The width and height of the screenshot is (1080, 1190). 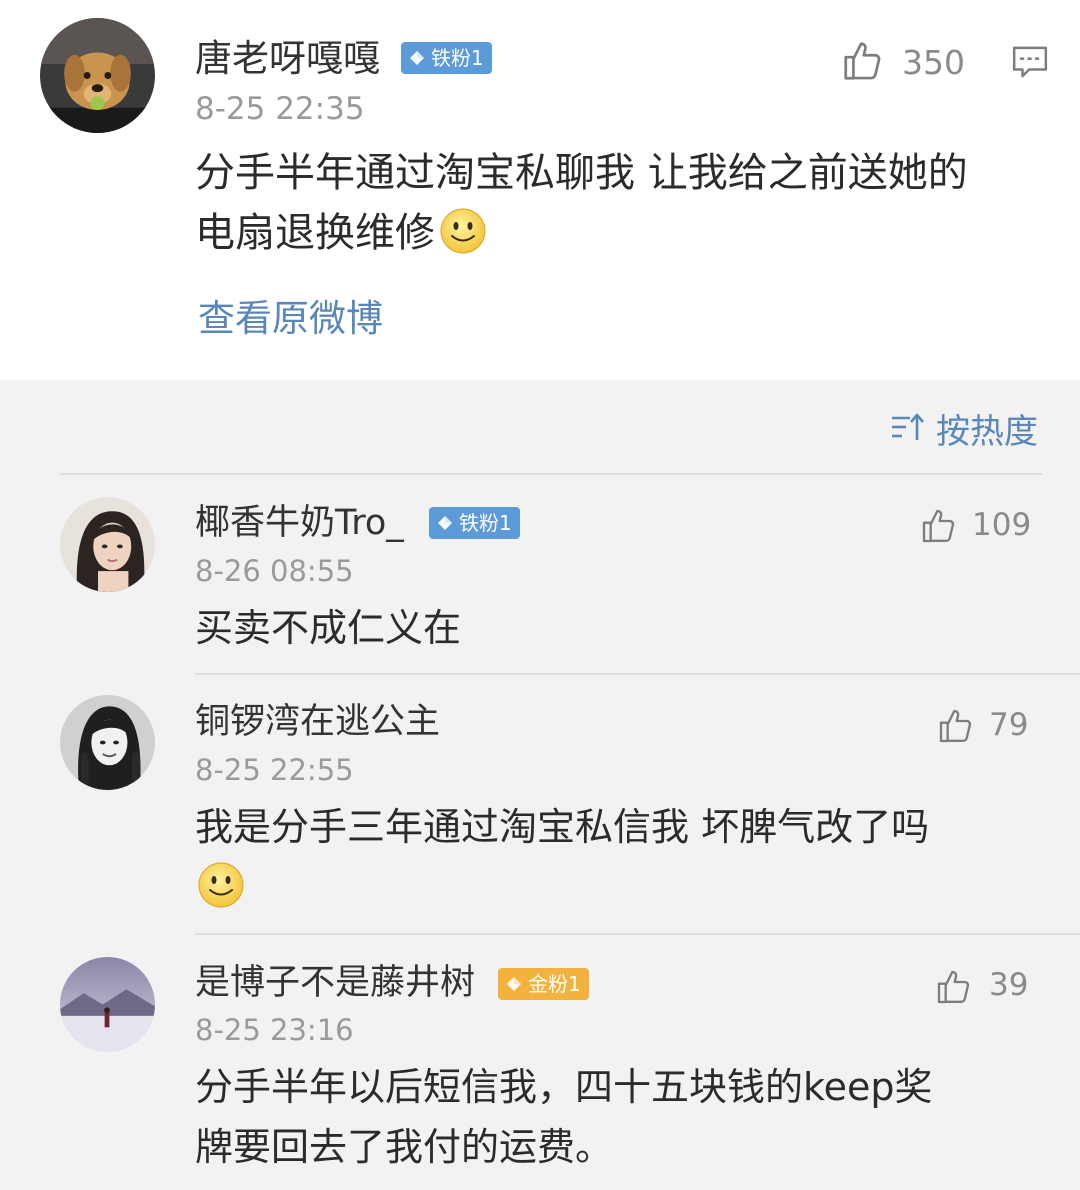 What do you see at coordinates (335, 983) in the screenshot?
I see `username: 是博子不是藤井树` at bounding box center [335, 983].